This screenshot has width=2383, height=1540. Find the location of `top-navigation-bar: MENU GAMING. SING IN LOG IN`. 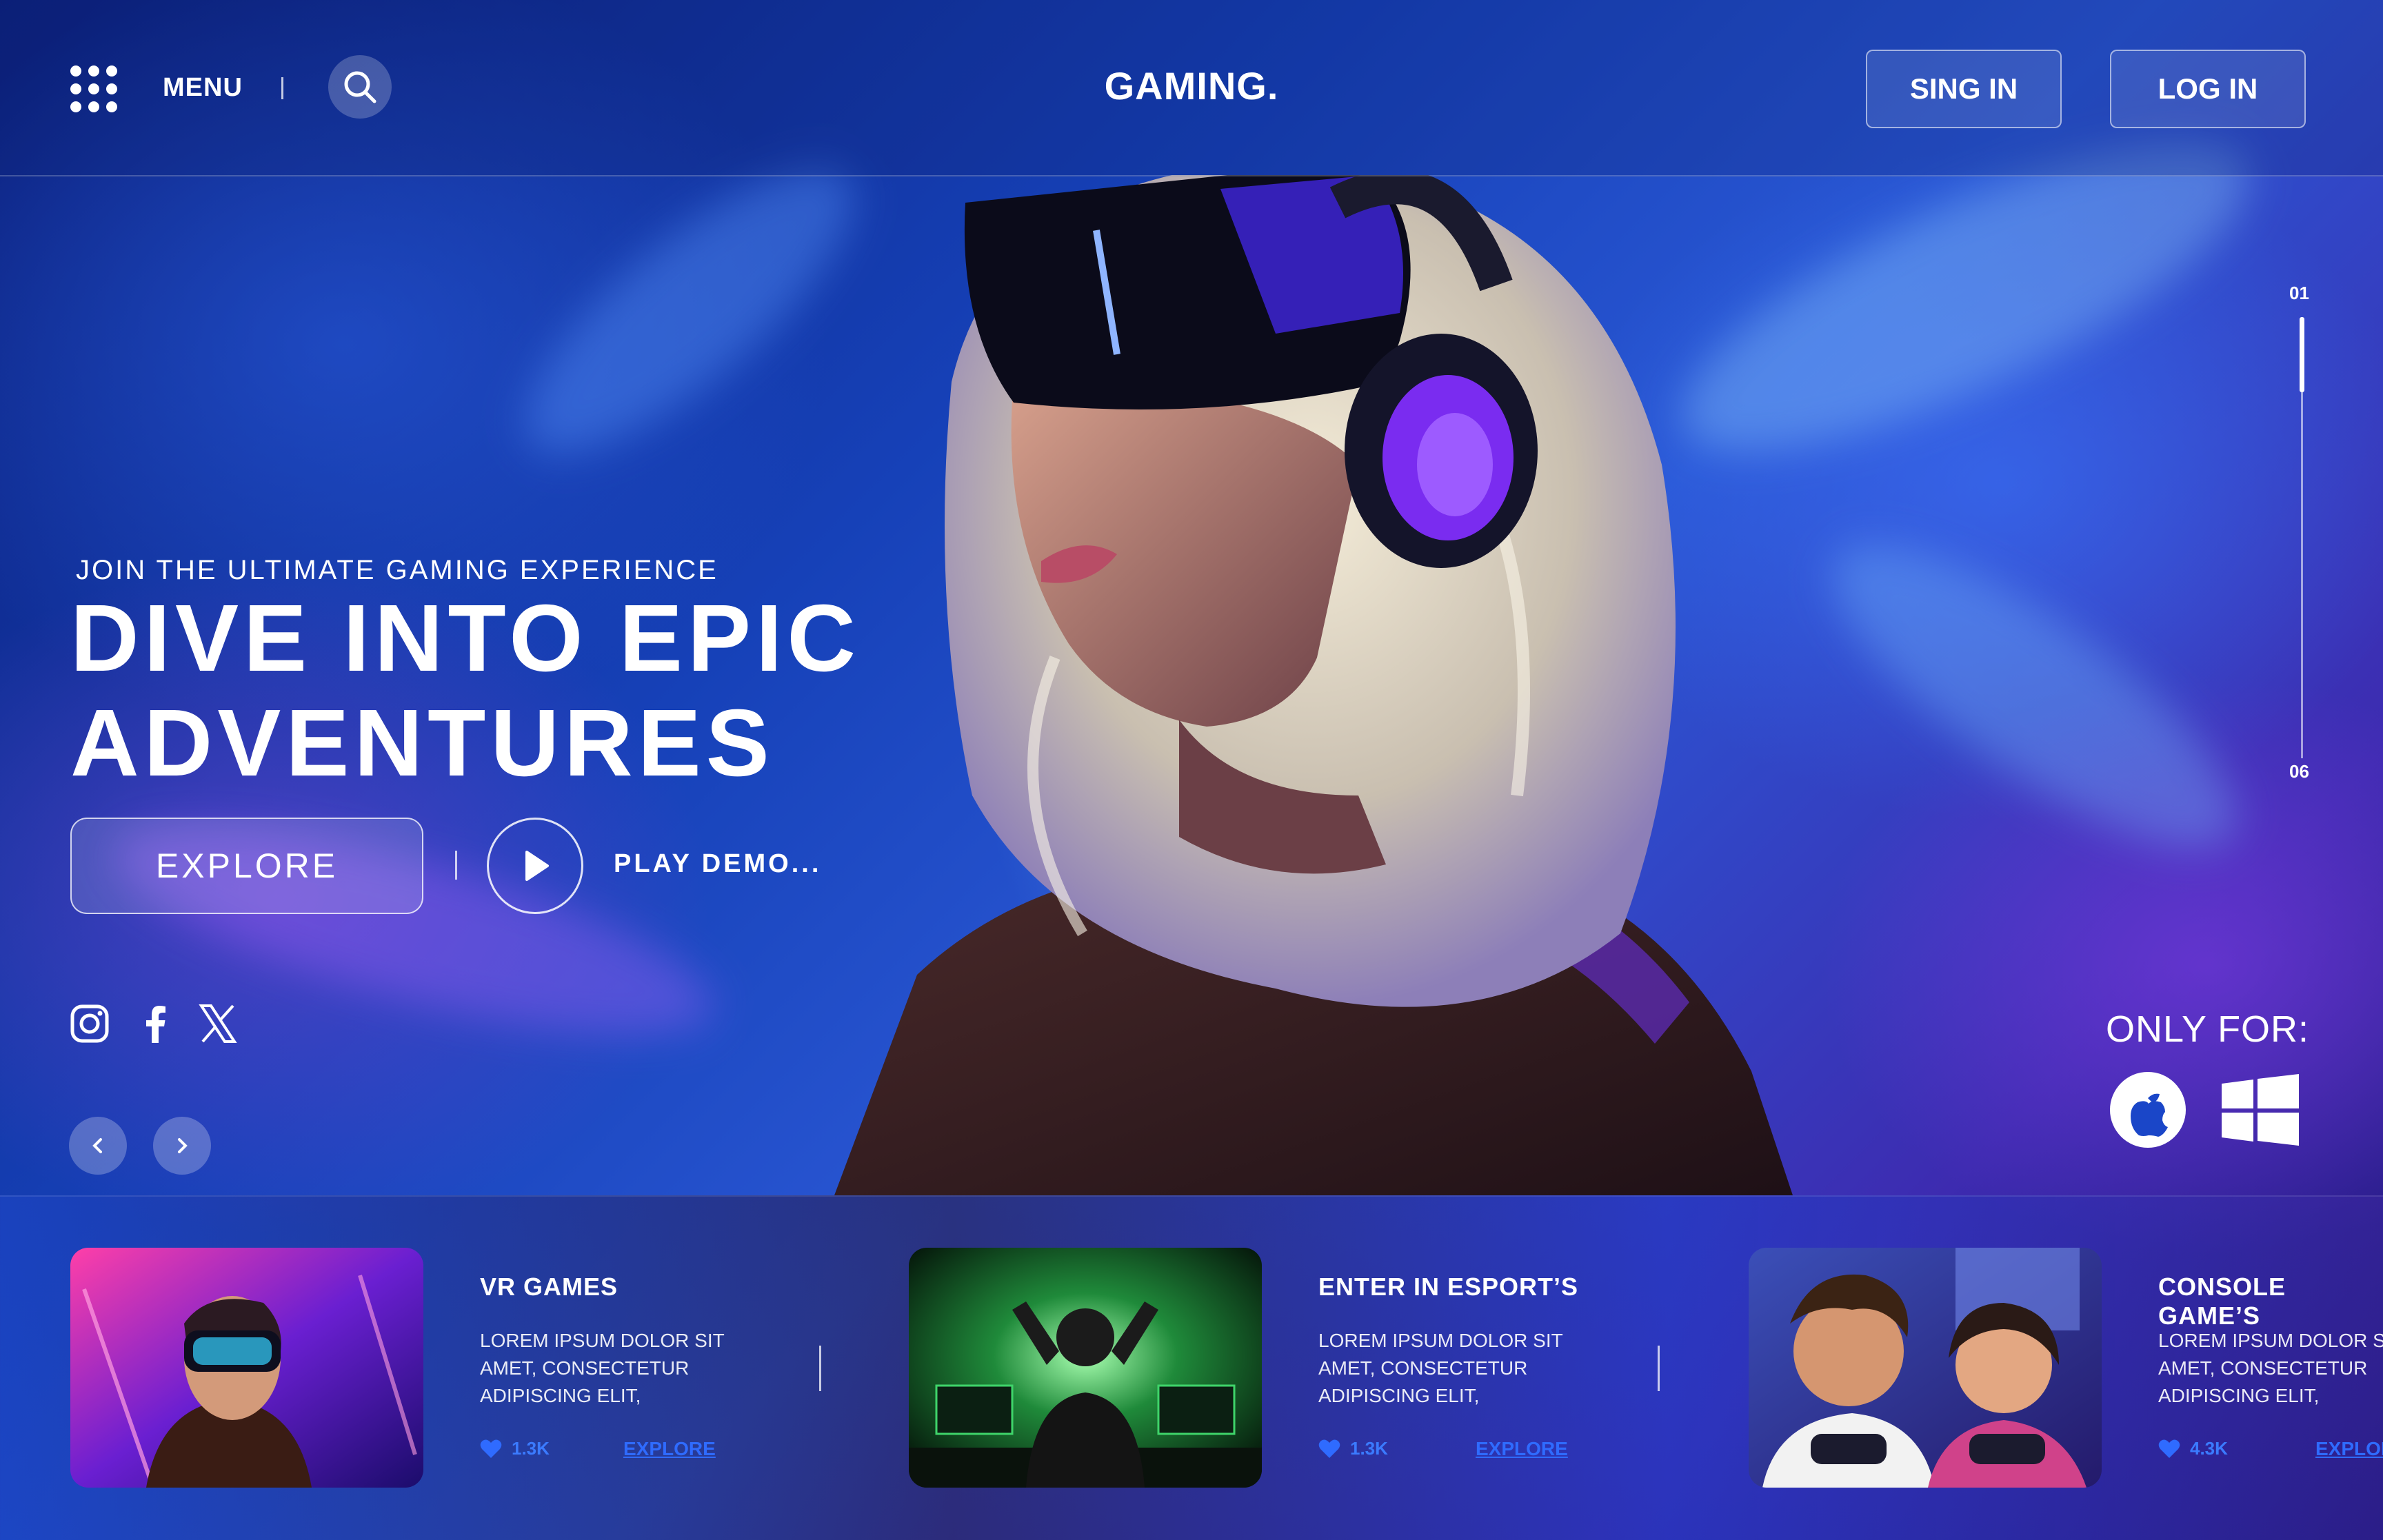

top-navigation-bar: MENU GAMING. SING IN LOG IN is located at coordinates (1191, 88).